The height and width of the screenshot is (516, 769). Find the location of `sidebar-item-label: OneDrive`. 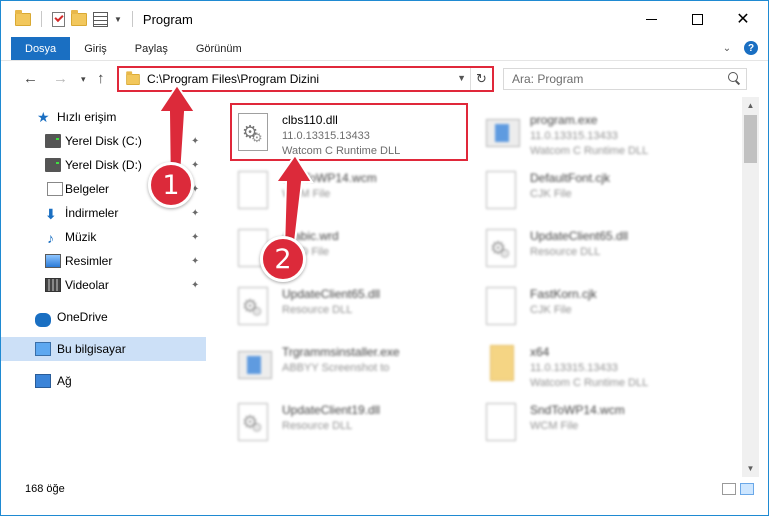

sidebar-item-label: OneDrive is located at coordinates (82, 317).